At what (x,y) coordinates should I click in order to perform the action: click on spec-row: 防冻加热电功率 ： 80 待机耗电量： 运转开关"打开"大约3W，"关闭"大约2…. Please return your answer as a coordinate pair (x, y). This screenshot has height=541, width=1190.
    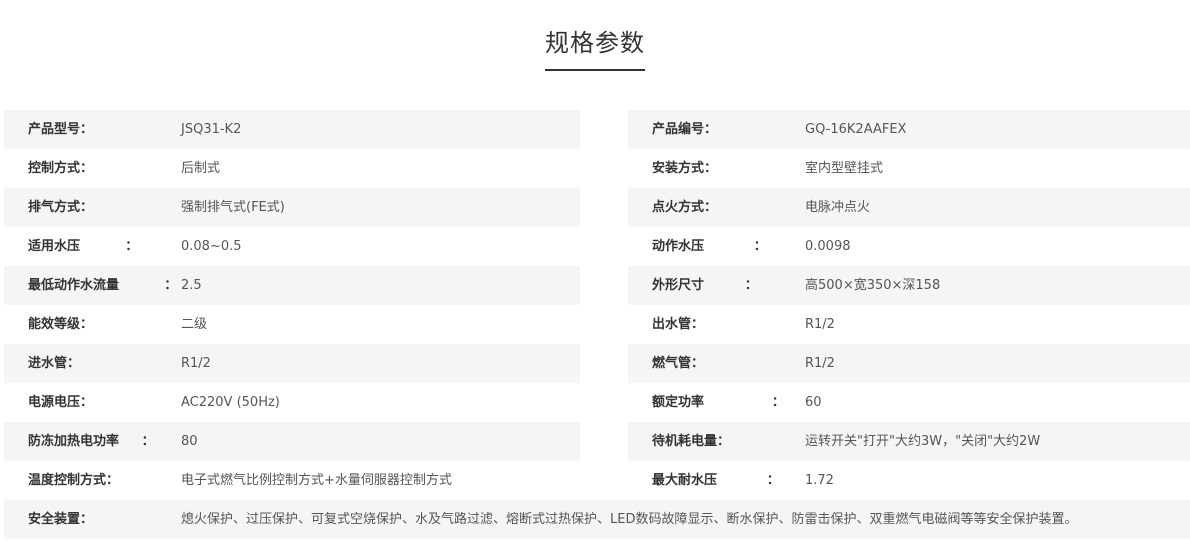
    Looking at the image, I should click on (597, 441).